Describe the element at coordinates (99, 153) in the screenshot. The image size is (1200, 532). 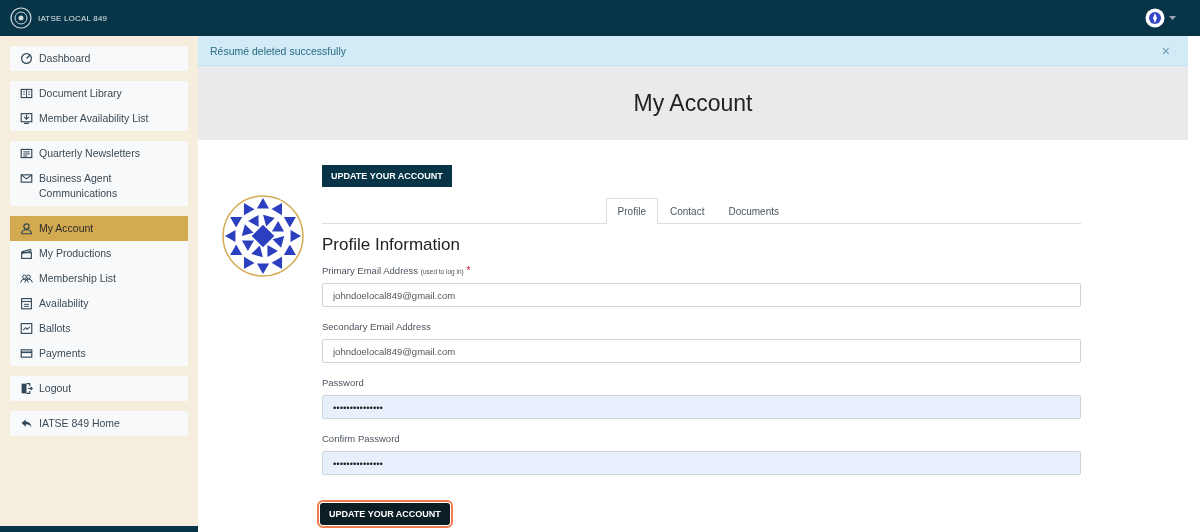
I see `sidebar-item: Quarterly Newsletters` at that location.